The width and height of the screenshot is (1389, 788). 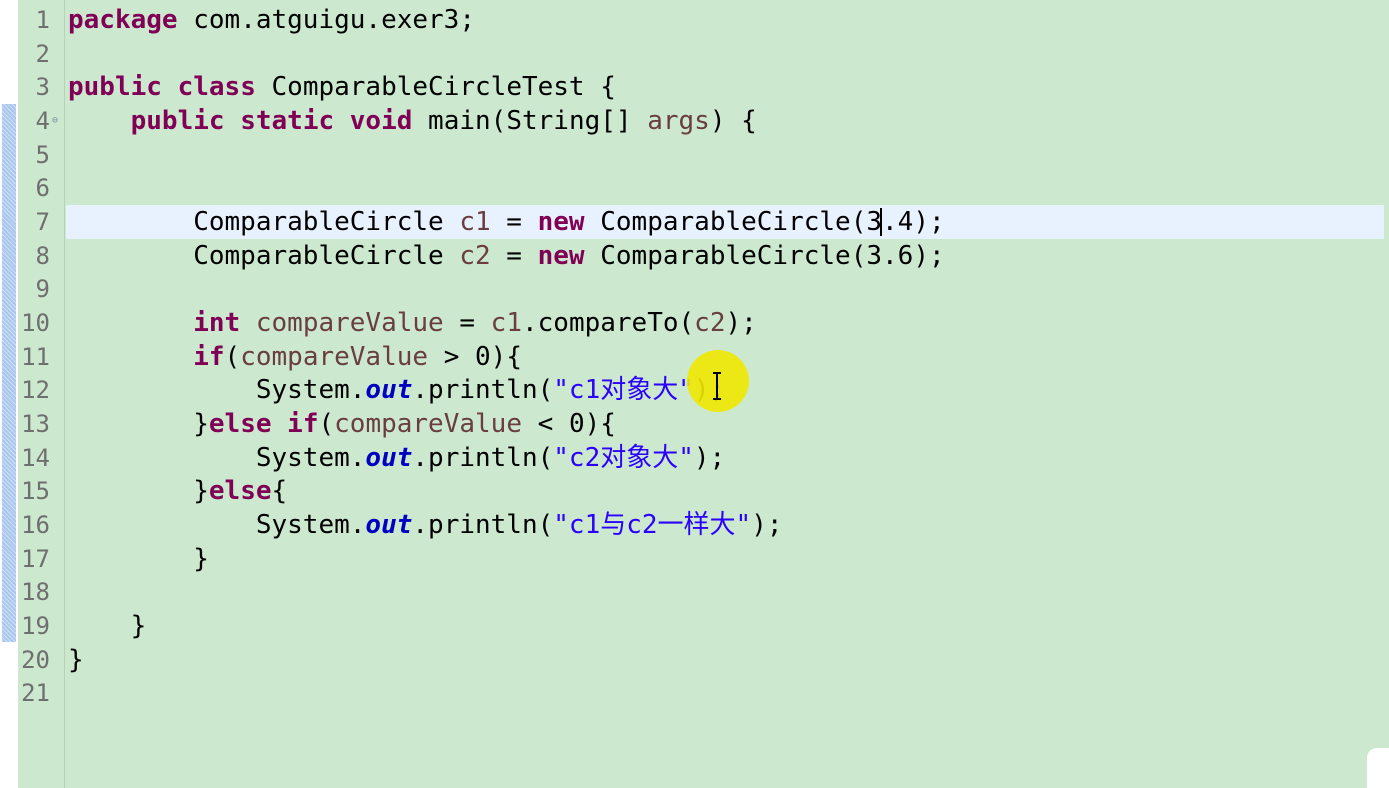 I want to click on code-text: < 0){, so click(x=568, y=424).